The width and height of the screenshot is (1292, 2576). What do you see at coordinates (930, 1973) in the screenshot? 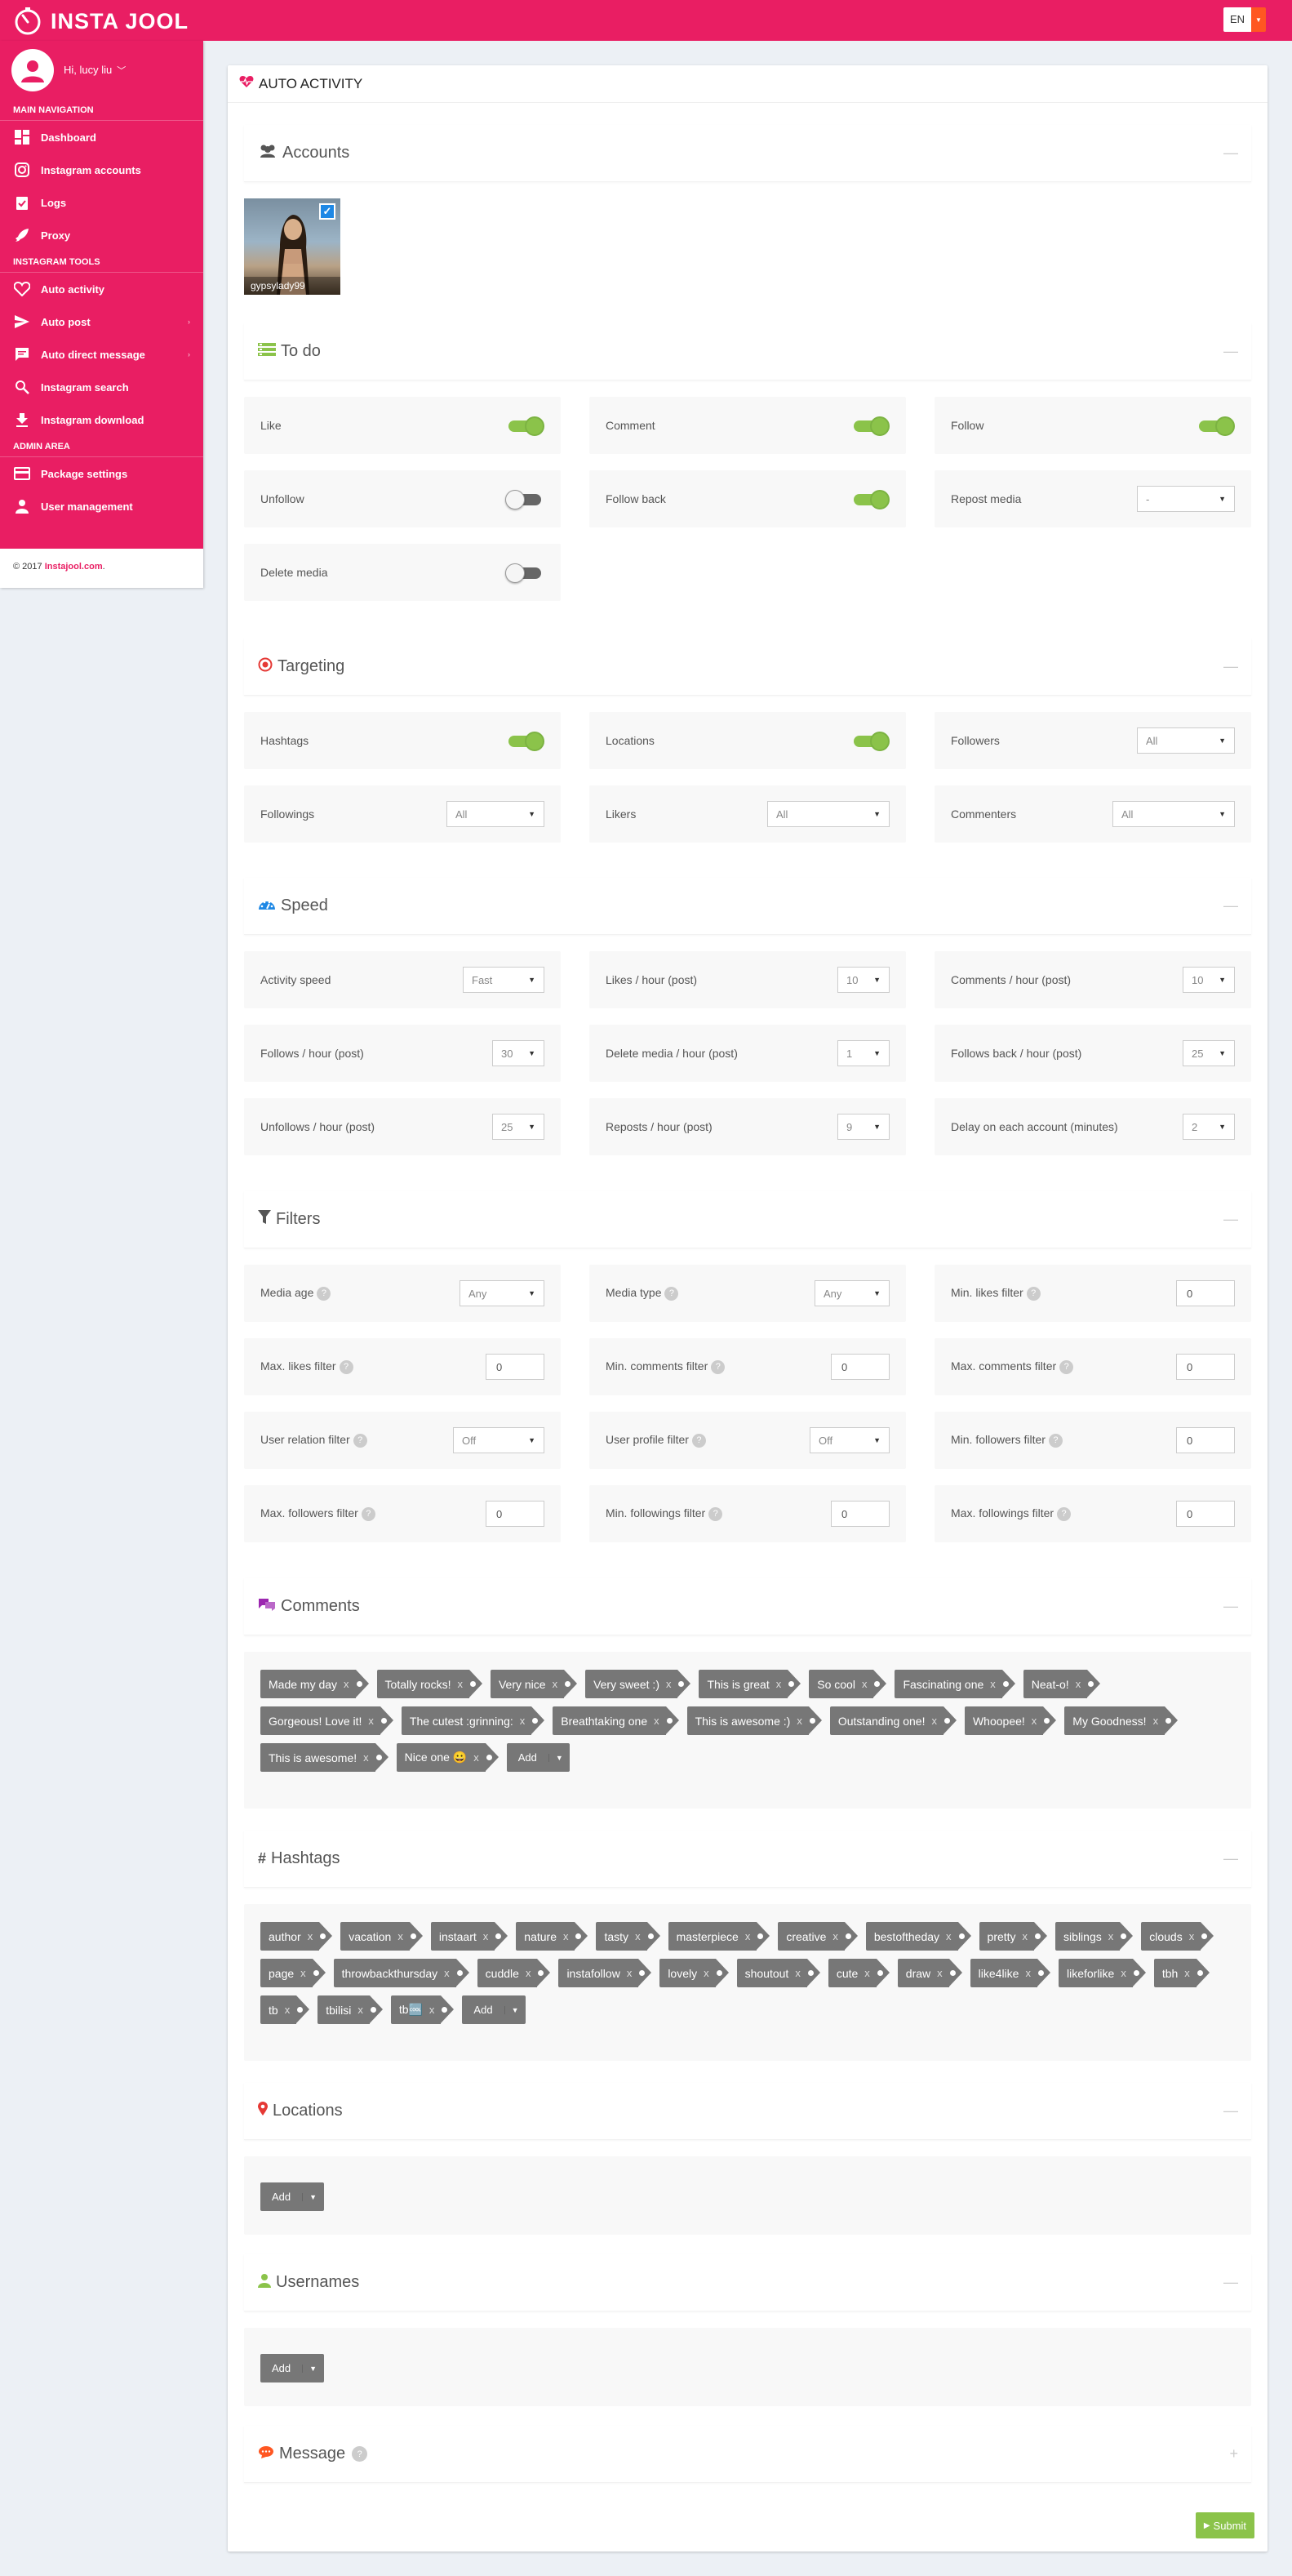
I see `hashtag-tag: draw x` at bounding box center [930, 1973].